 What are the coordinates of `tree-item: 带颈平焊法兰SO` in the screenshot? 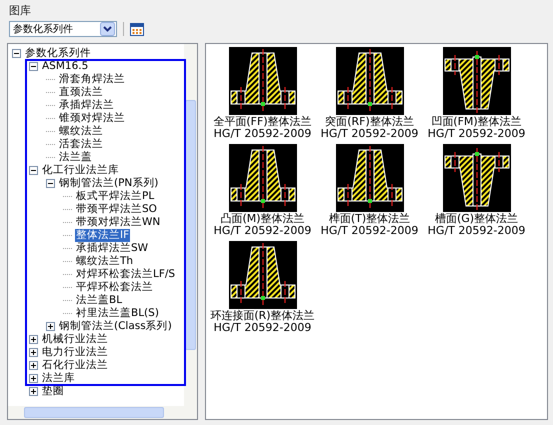 It's located at (116, 209).